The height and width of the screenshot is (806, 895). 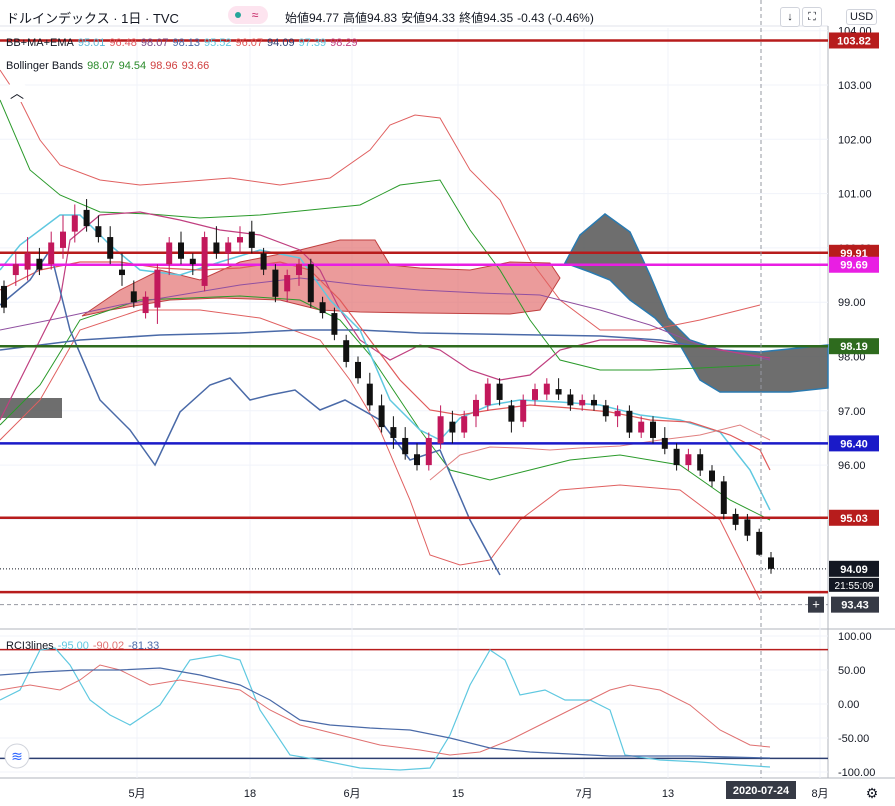 What do you see at coordinates (583, 794) in the screenshot?
I see `time-tick-label: 7月` at bounding box center [583, 794].